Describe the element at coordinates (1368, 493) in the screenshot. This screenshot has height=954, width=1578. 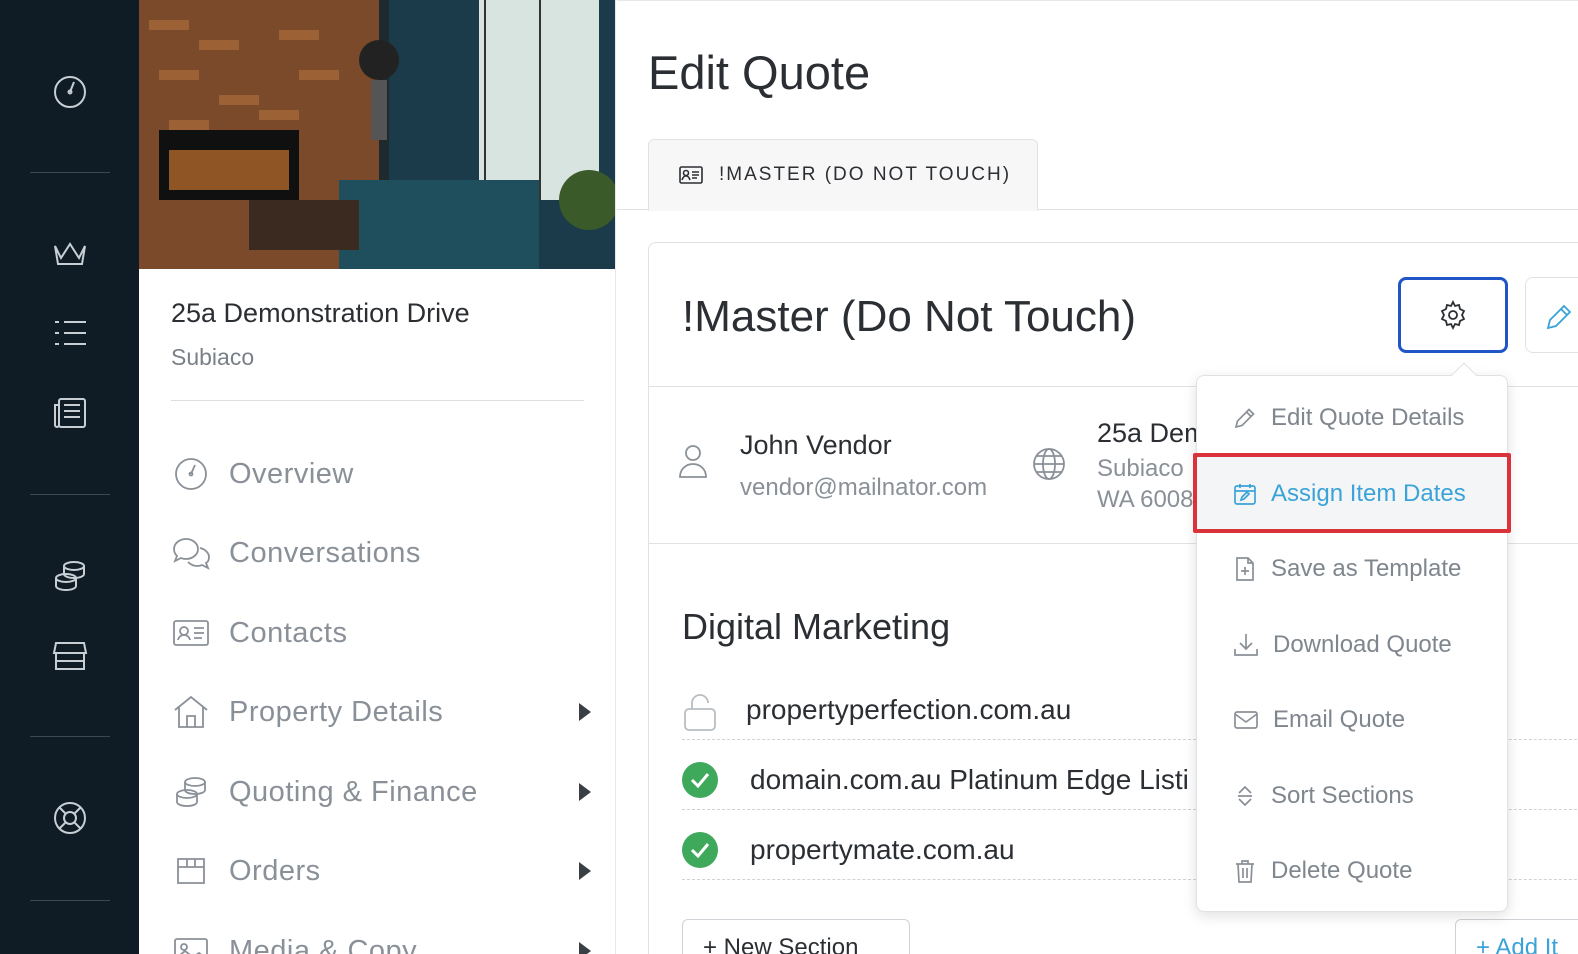
I see `menu-item-label: Assign Item Dates` at that location.